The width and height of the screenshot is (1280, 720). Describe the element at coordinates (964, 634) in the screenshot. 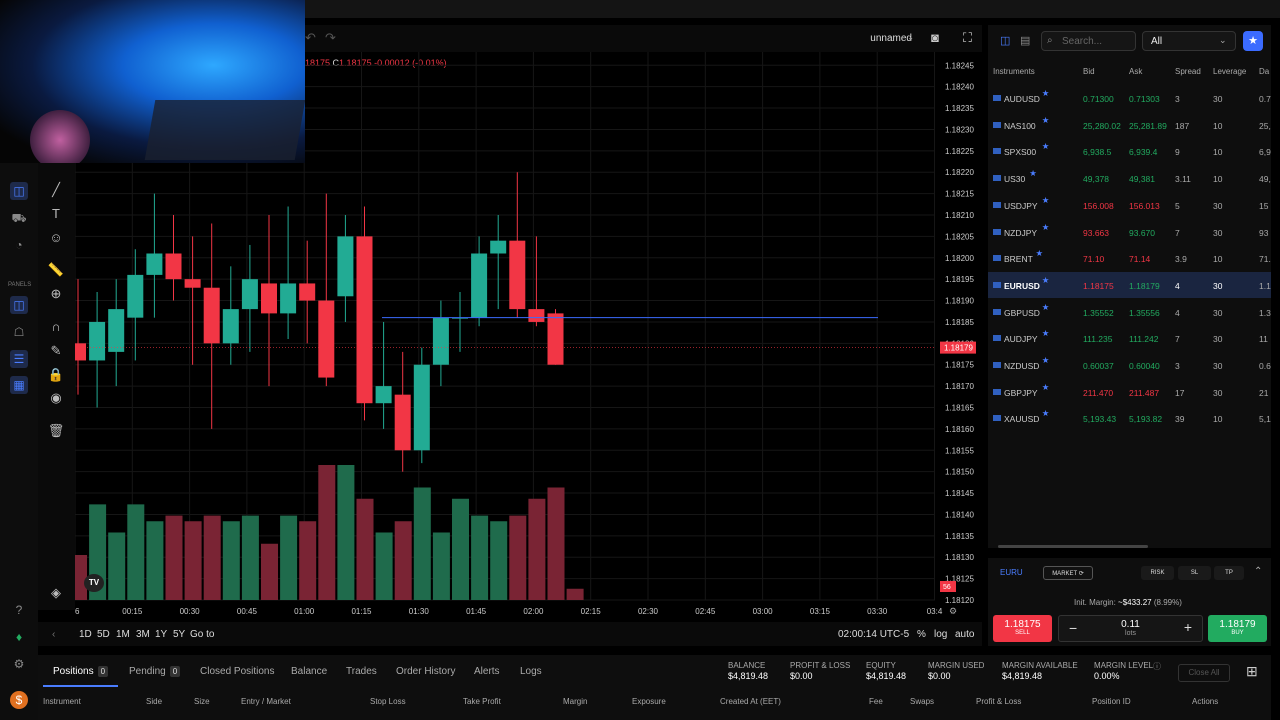

I see `auto-toggle: auto` at that location.